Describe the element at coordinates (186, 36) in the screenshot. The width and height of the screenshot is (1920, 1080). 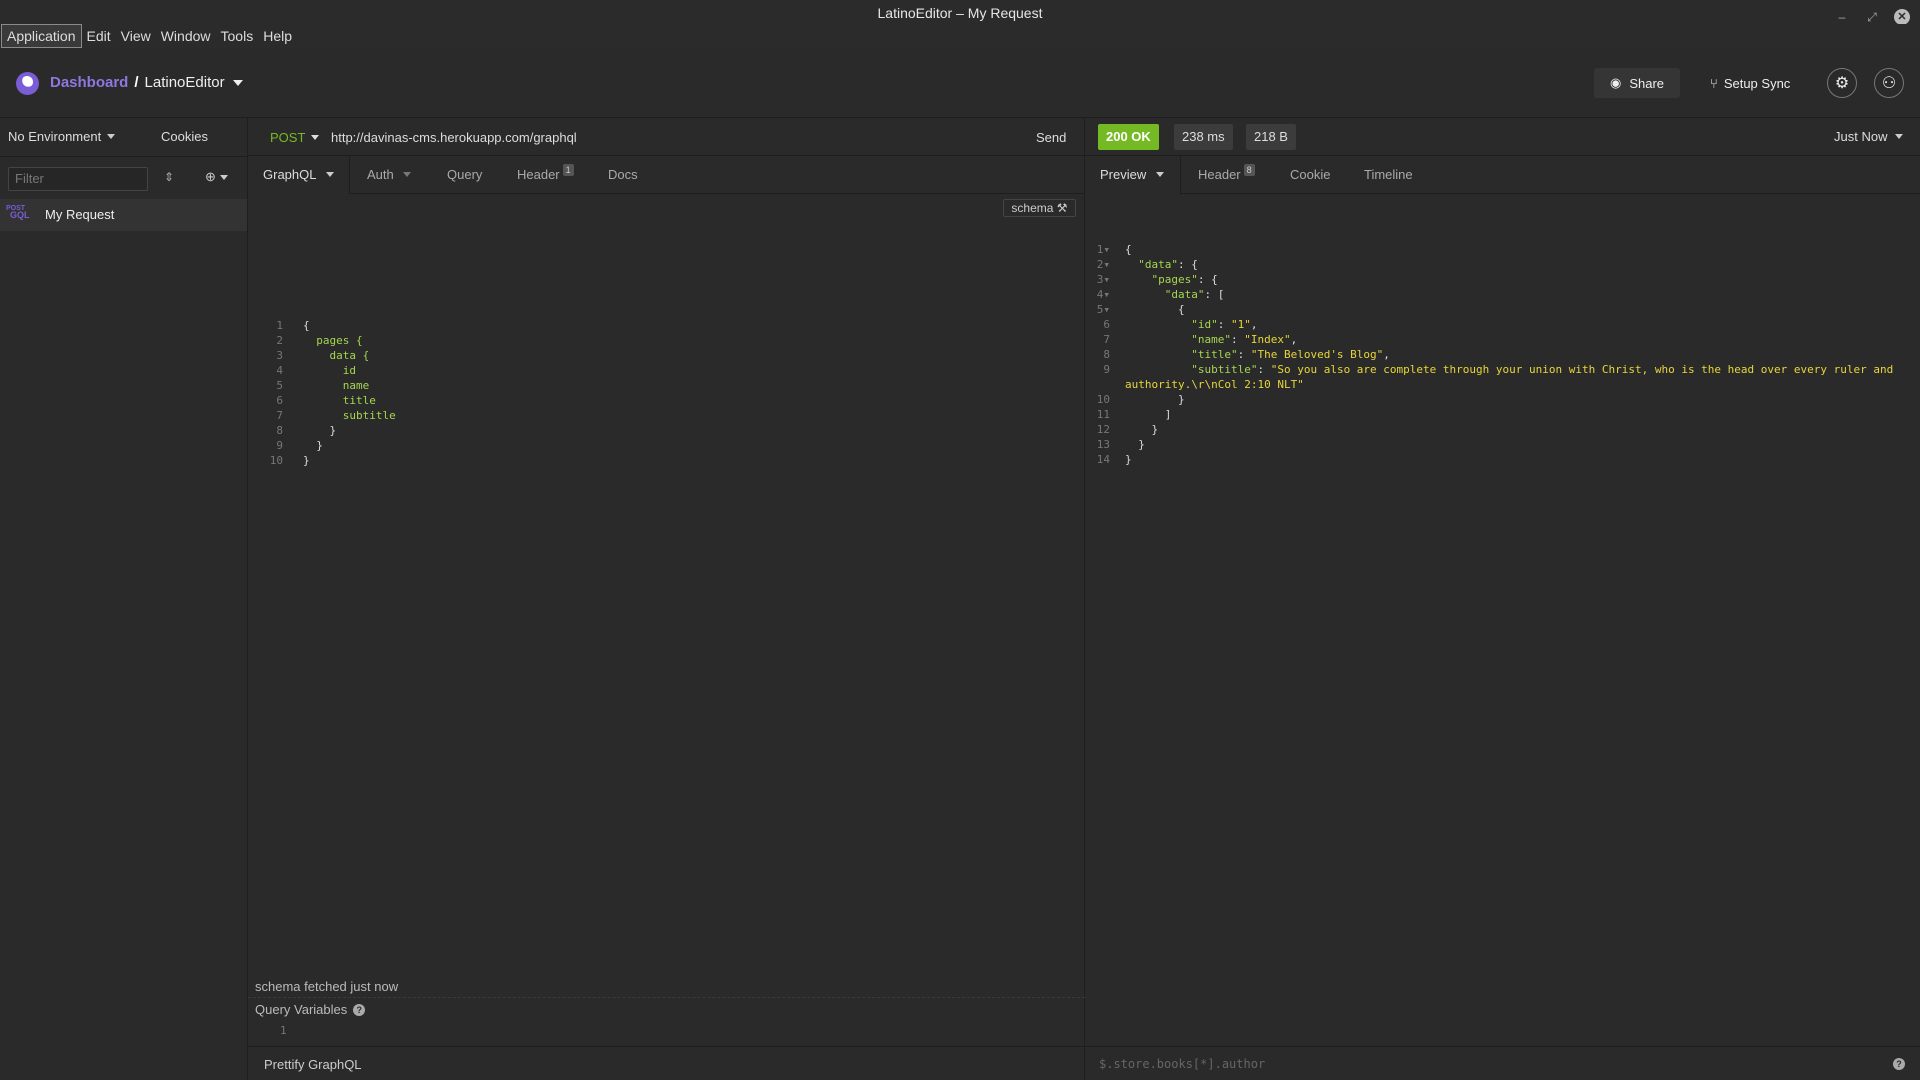
I see `menu-window: Window` at that location.